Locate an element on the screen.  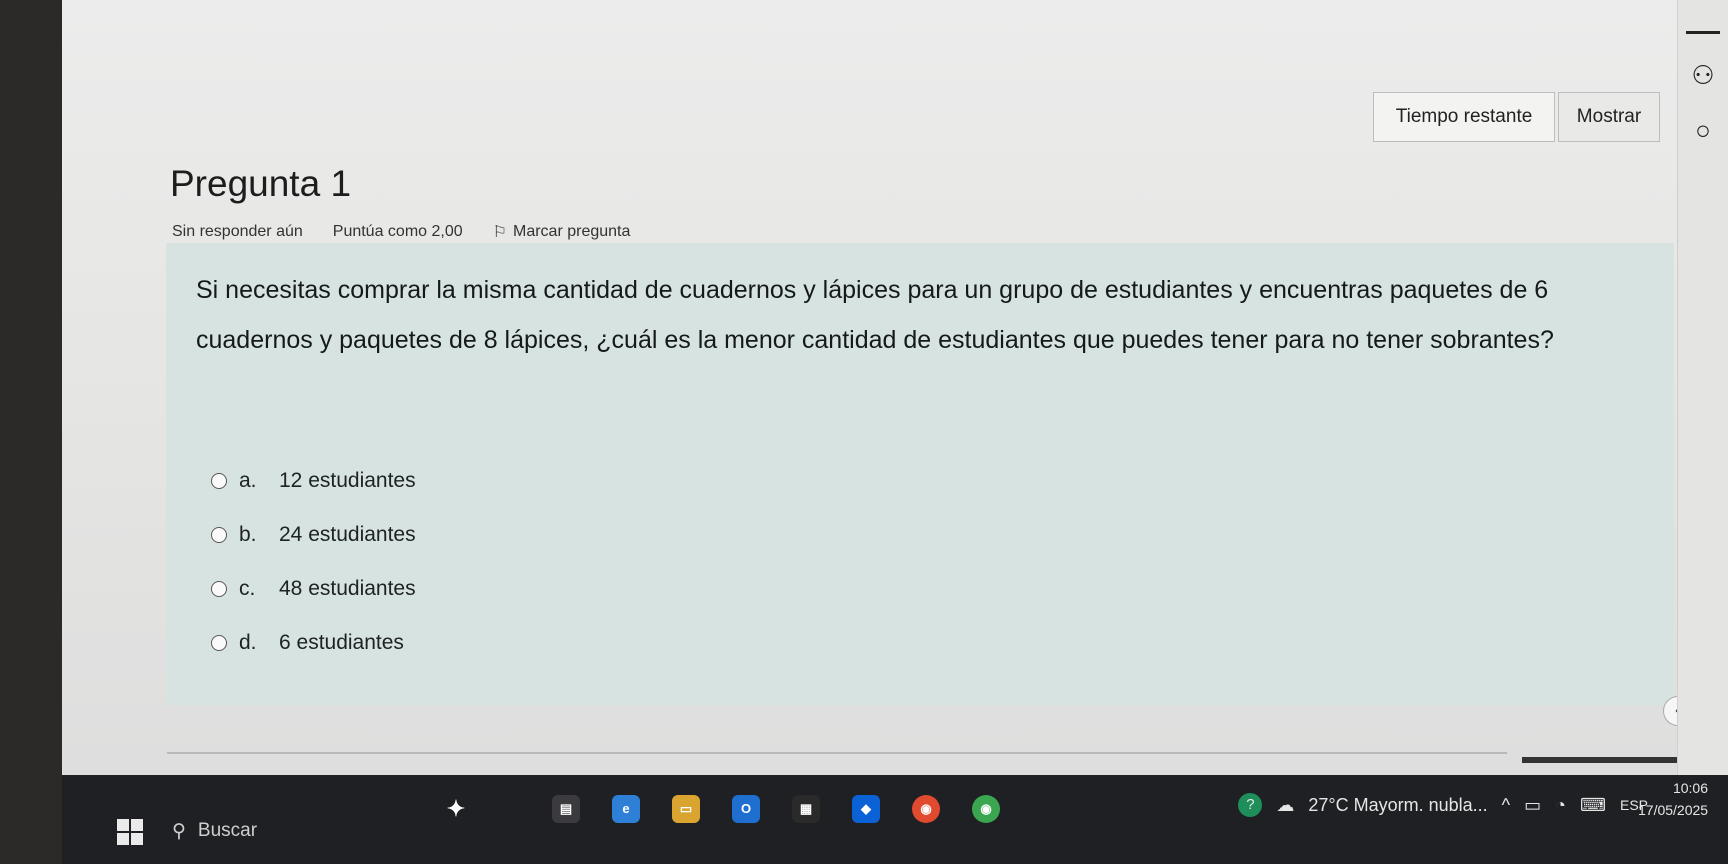
windows-start-icon is located at coordinates (130, 832).